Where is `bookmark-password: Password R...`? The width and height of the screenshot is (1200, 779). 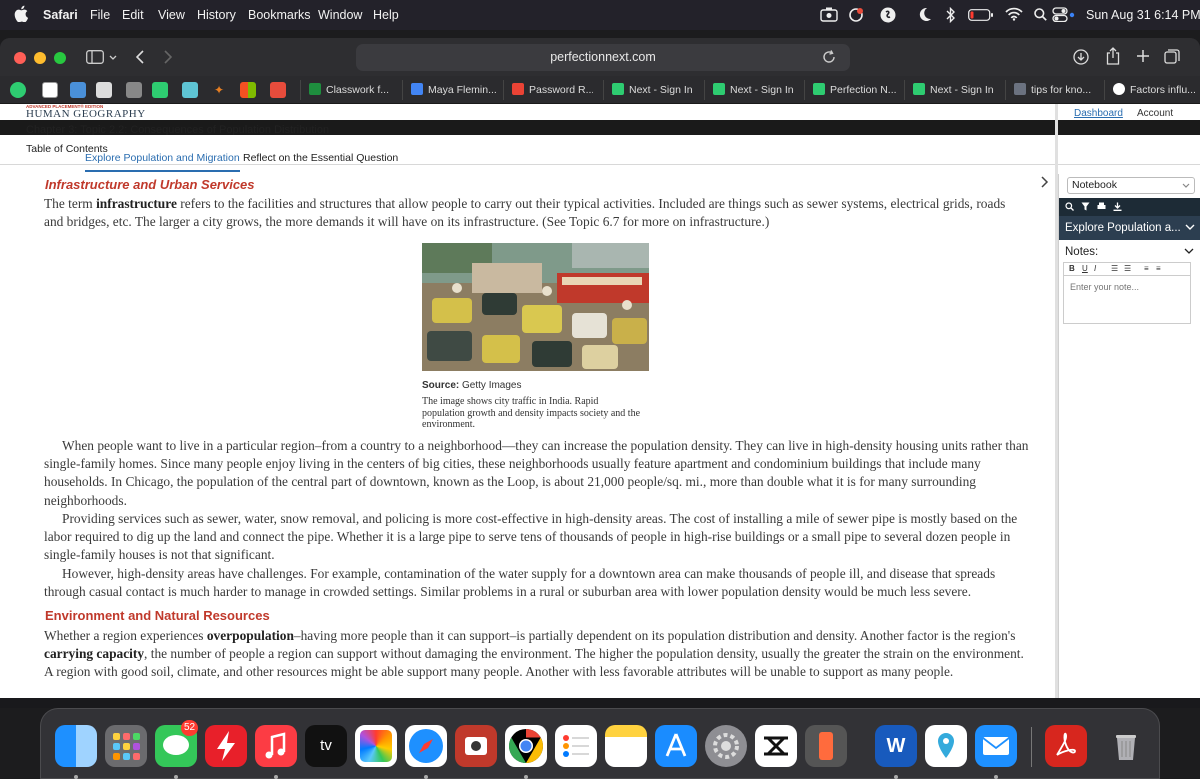
bookmark-password: Password R... is located at coordinates (548, 90).